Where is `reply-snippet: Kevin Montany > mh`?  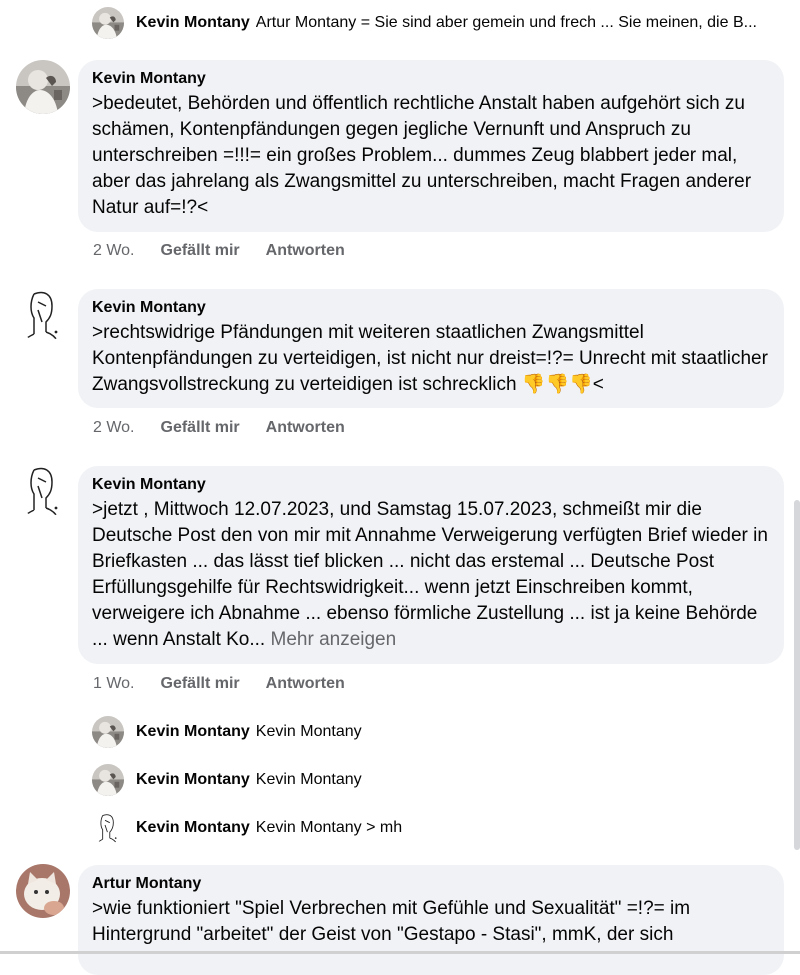
reply-snippet: Kevin Montany > mh is located at coordinates (329, 828).